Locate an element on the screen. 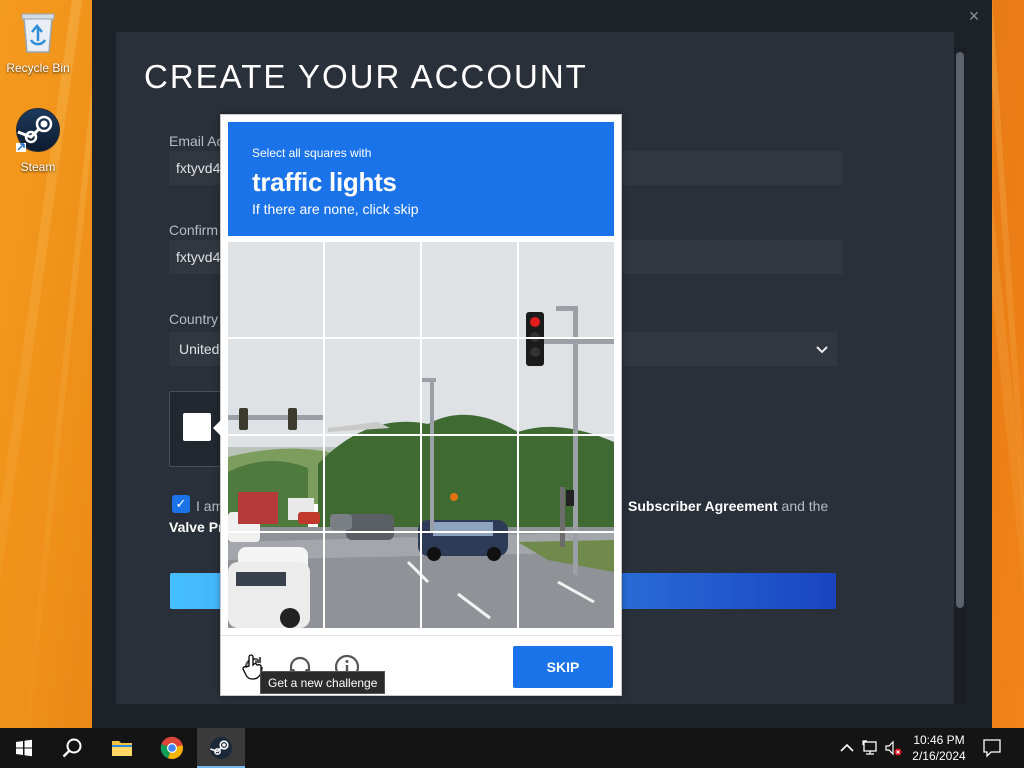 This screenshot has height=768, width=1024. clock-time: 10:46 PM is located at coordinates (939, 740).